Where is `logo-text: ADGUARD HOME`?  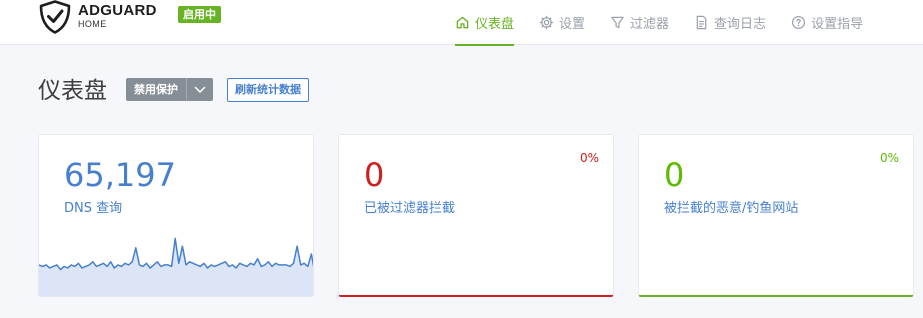
logo-text: ADGUARD HOME is located at coordinates (117, 16).